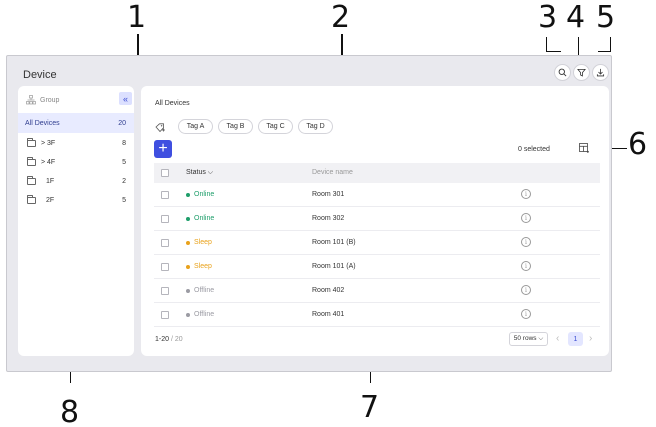  Describe the element at coordinates (42, 123) in the screenshot. I see `sidebar-item-label: All Devices` at that location.